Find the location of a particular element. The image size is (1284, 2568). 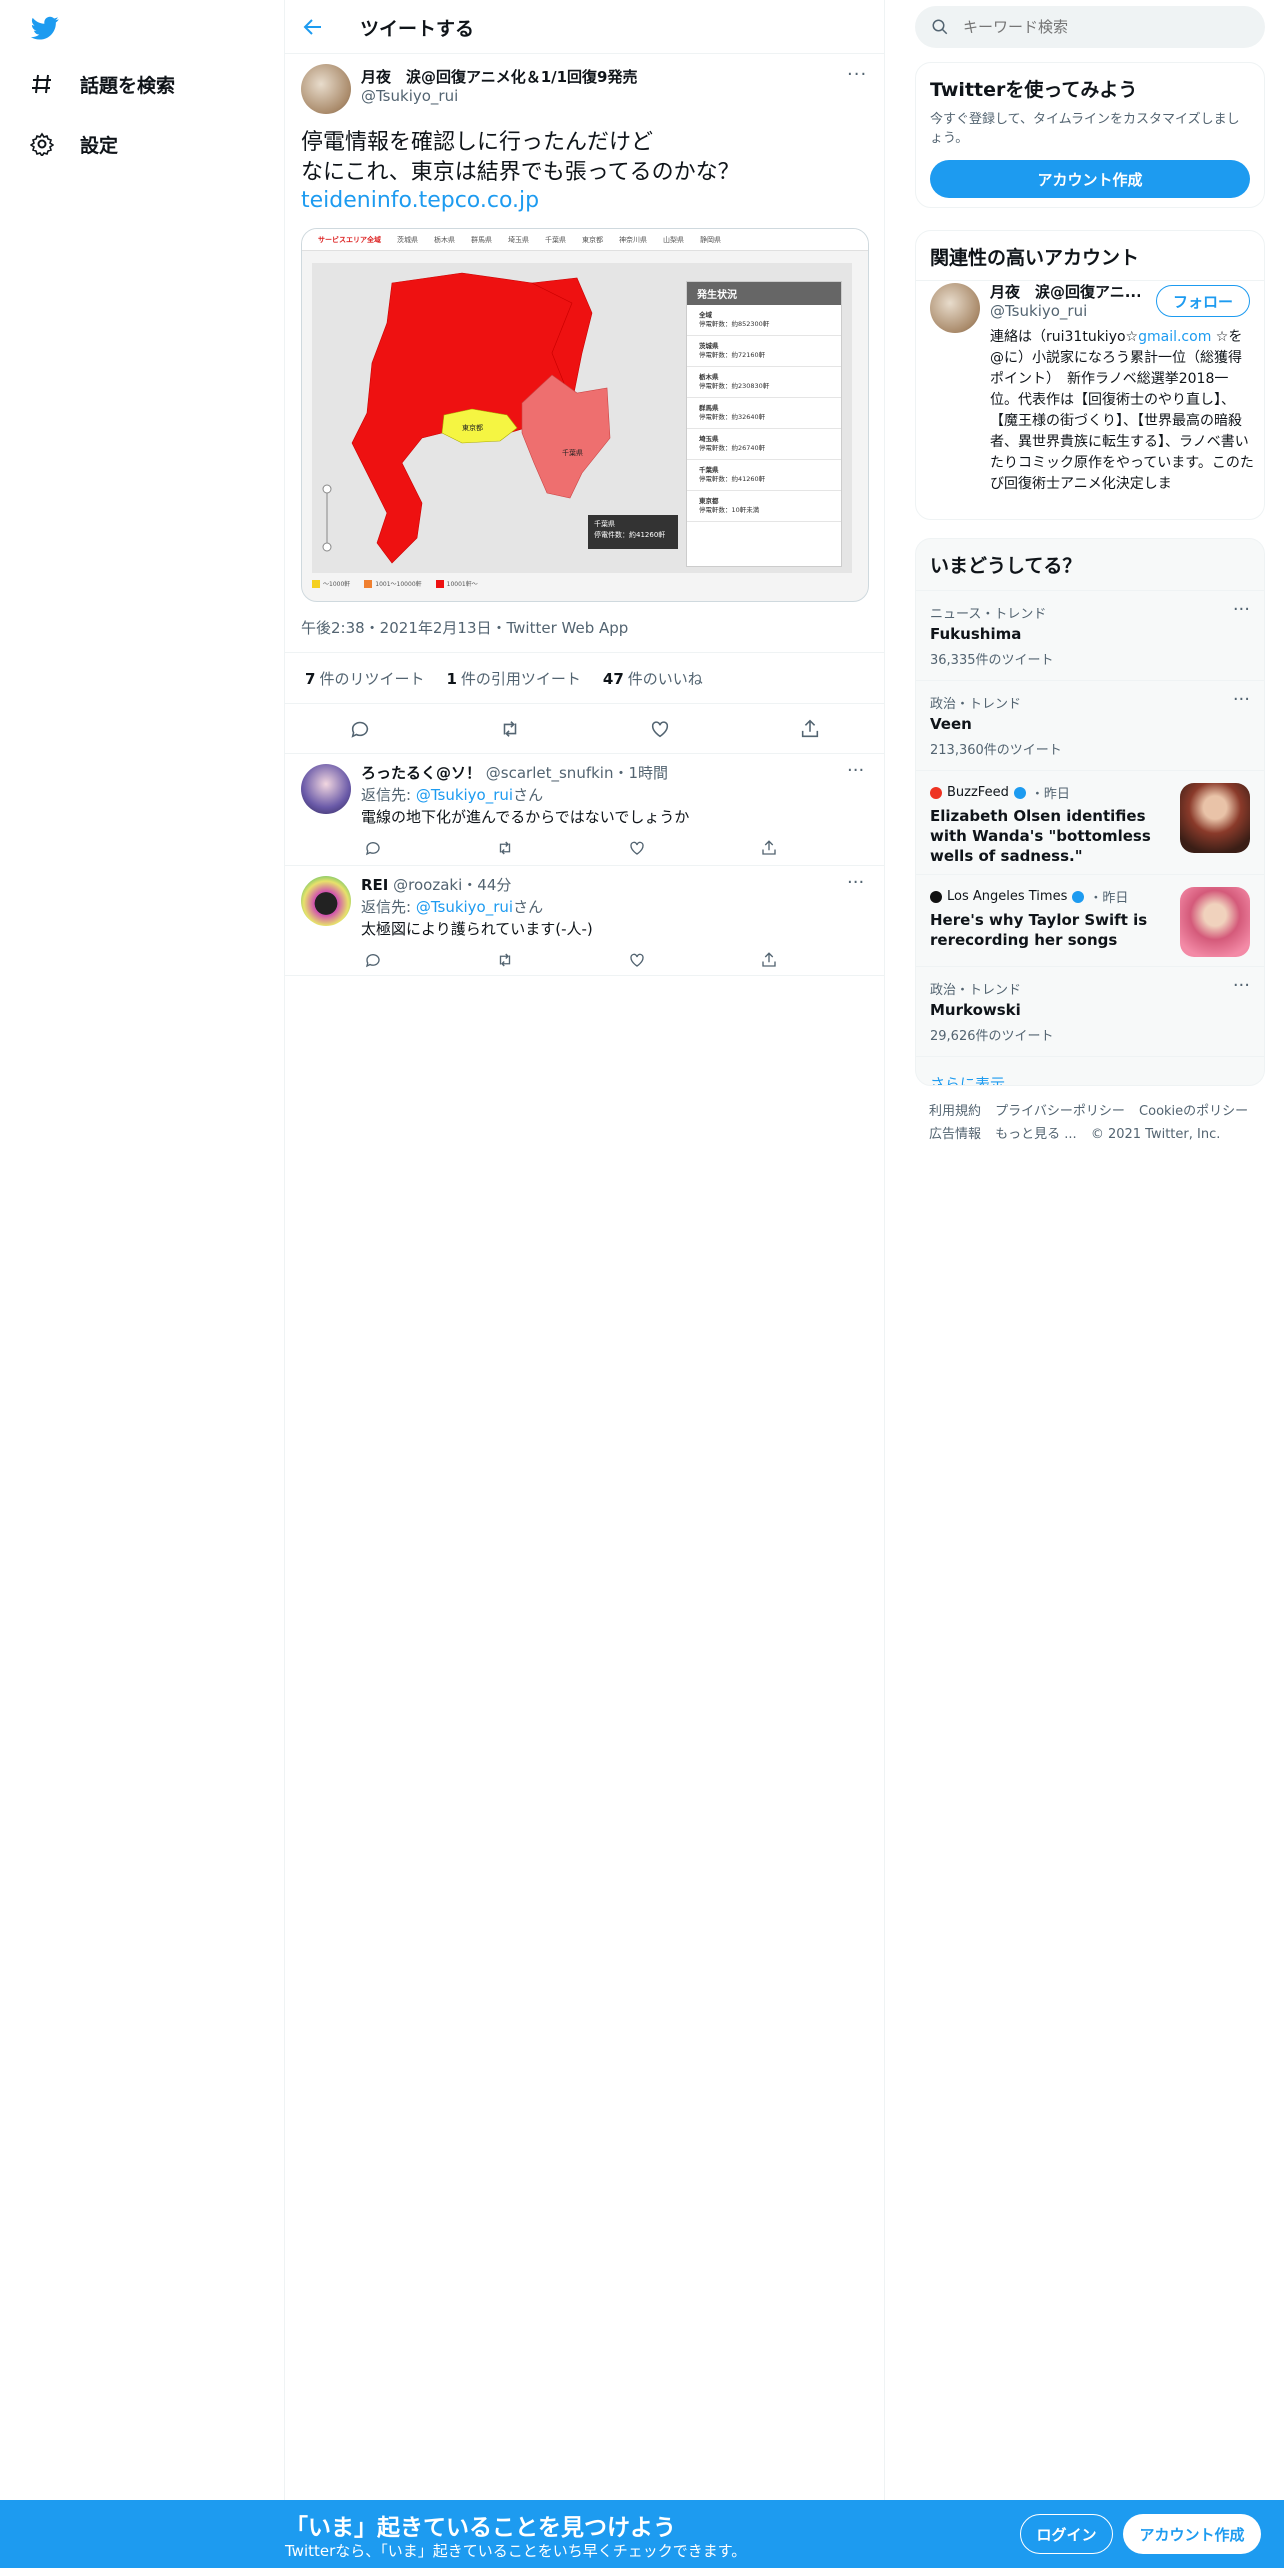

trend-item: ニュース・トレンド Fukushima 36,335件のツイート ··· is located at coordinates (1090, 635).